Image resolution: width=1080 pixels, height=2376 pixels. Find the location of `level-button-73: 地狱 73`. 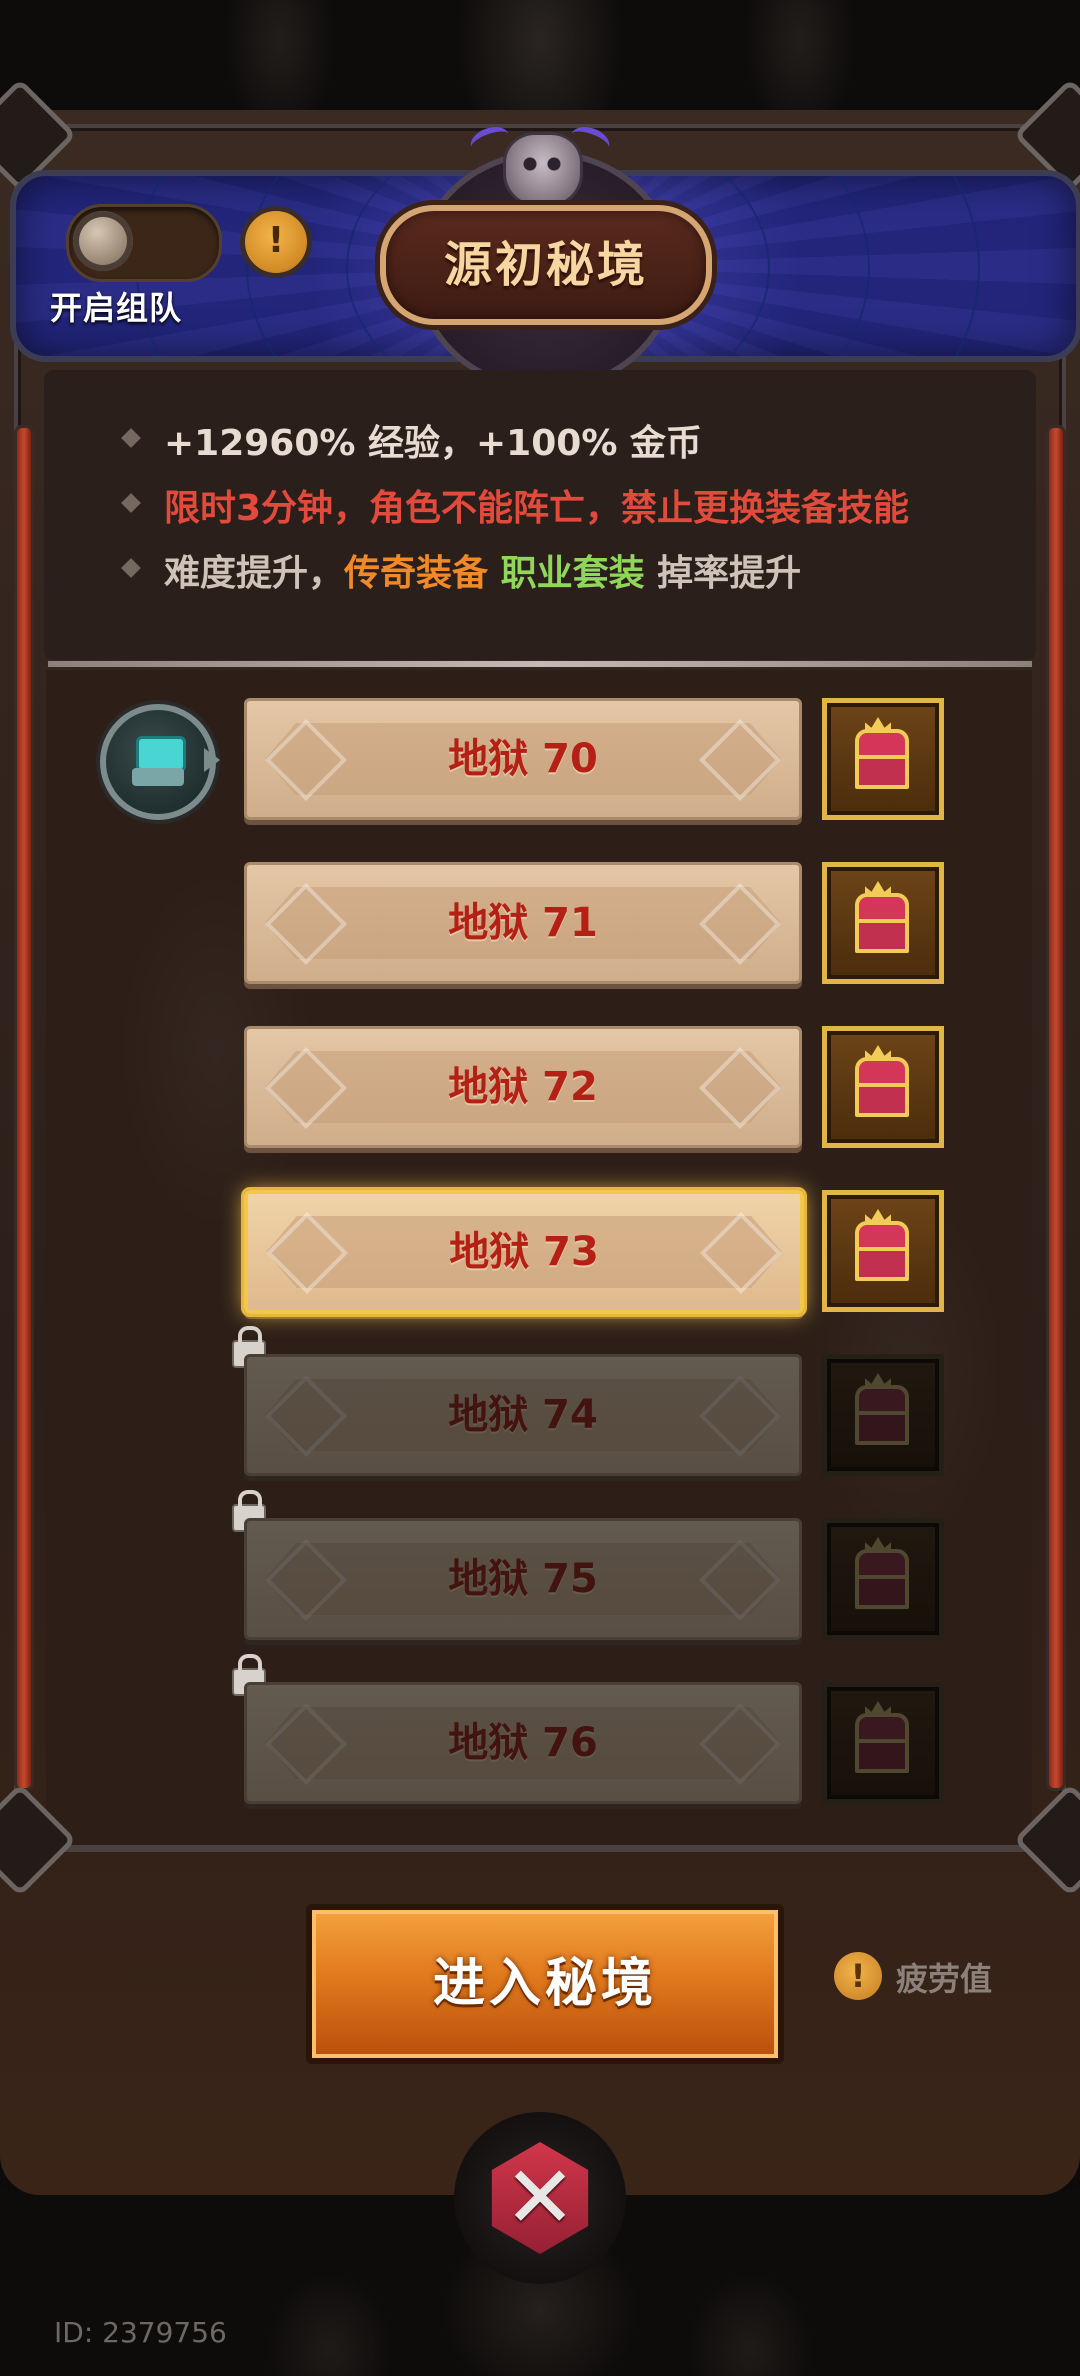

level-button-73: 地狱 73 is located at coordinates (524, 1252).